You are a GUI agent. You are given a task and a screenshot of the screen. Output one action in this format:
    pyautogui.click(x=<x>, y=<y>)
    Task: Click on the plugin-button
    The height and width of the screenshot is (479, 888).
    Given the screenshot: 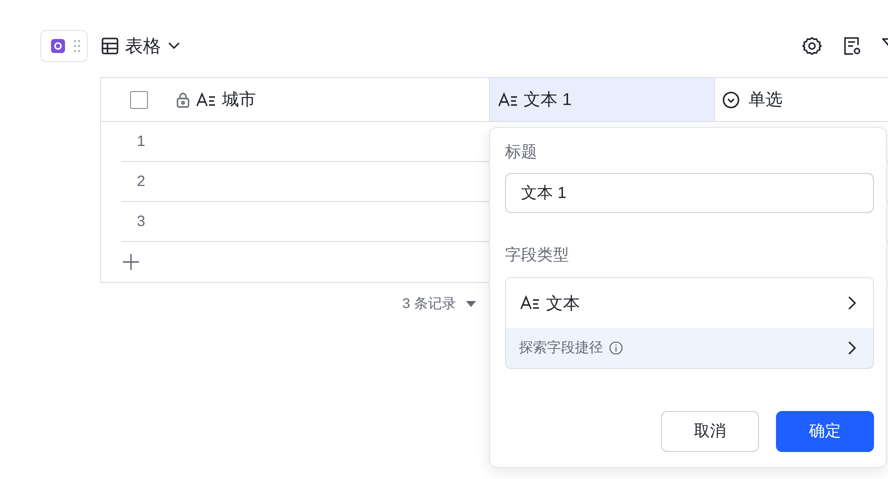 What is the action you would take?
    pyautogui.click(x=64, y=46)
    